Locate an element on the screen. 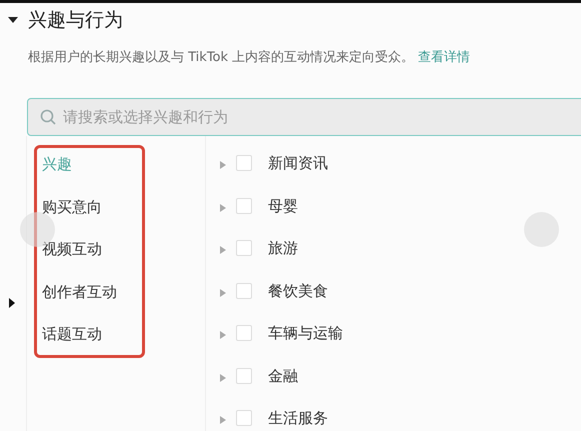 The width and height of the screenshot is (581, 431). option-label: 金融 is located at coordinates (283, 375).